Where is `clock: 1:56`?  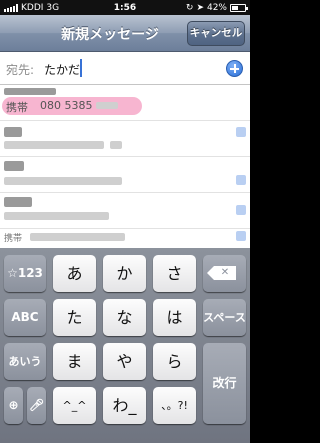
clock: 1:56 is located at coordinates (125, 7).